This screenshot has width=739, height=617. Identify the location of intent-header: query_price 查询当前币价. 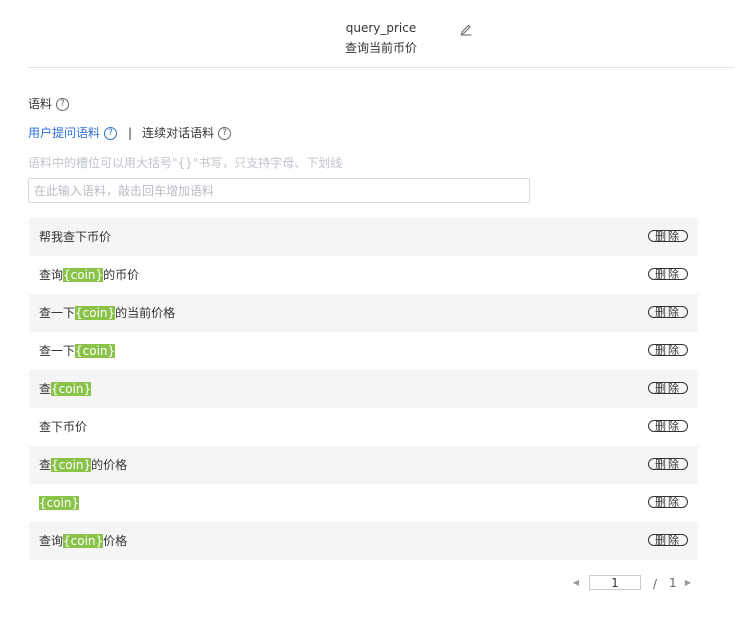
(381, 34).